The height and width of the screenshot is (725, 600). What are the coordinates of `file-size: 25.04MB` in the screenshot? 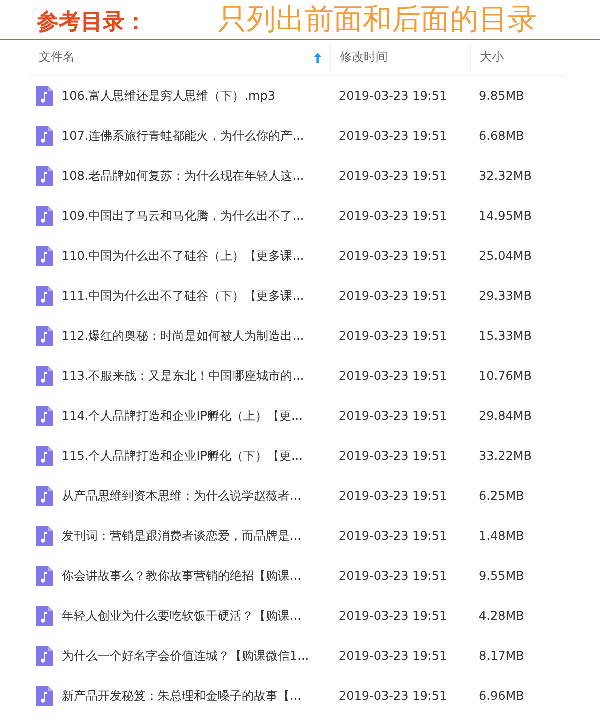 It's located at (505, 256).